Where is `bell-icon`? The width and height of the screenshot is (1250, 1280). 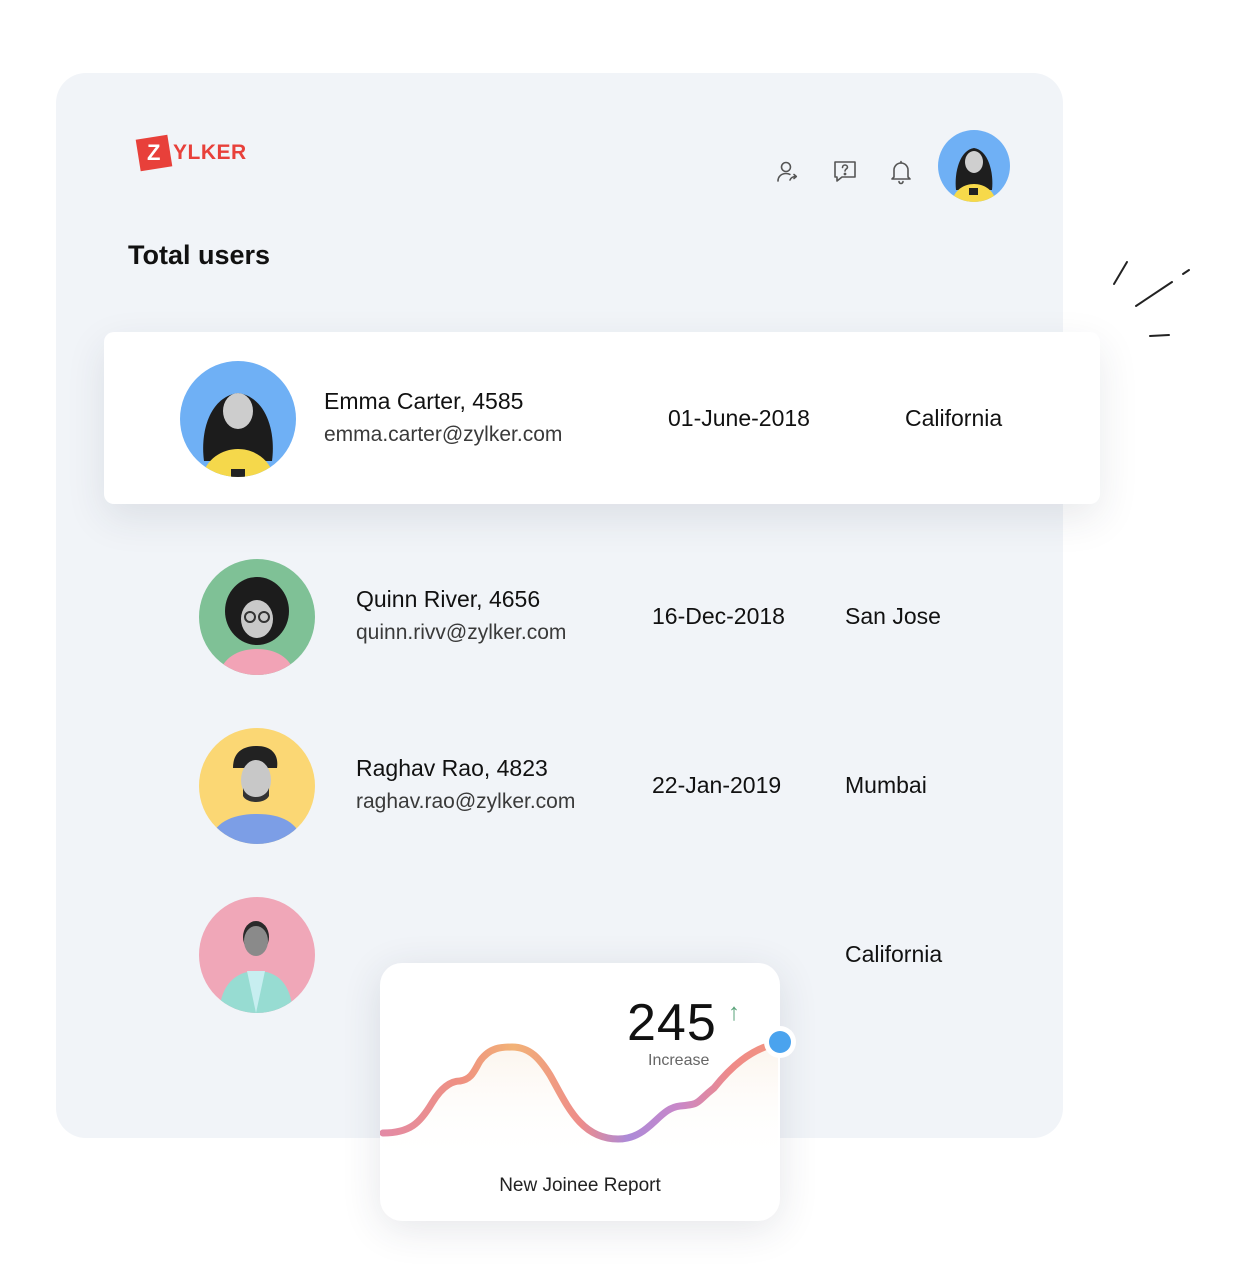
bell-icon is located at coordinates (901, 172).